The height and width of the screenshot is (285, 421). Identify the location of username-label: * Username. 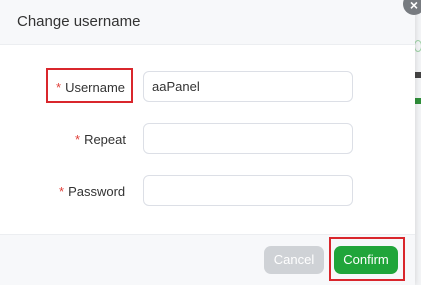
(90, 87).